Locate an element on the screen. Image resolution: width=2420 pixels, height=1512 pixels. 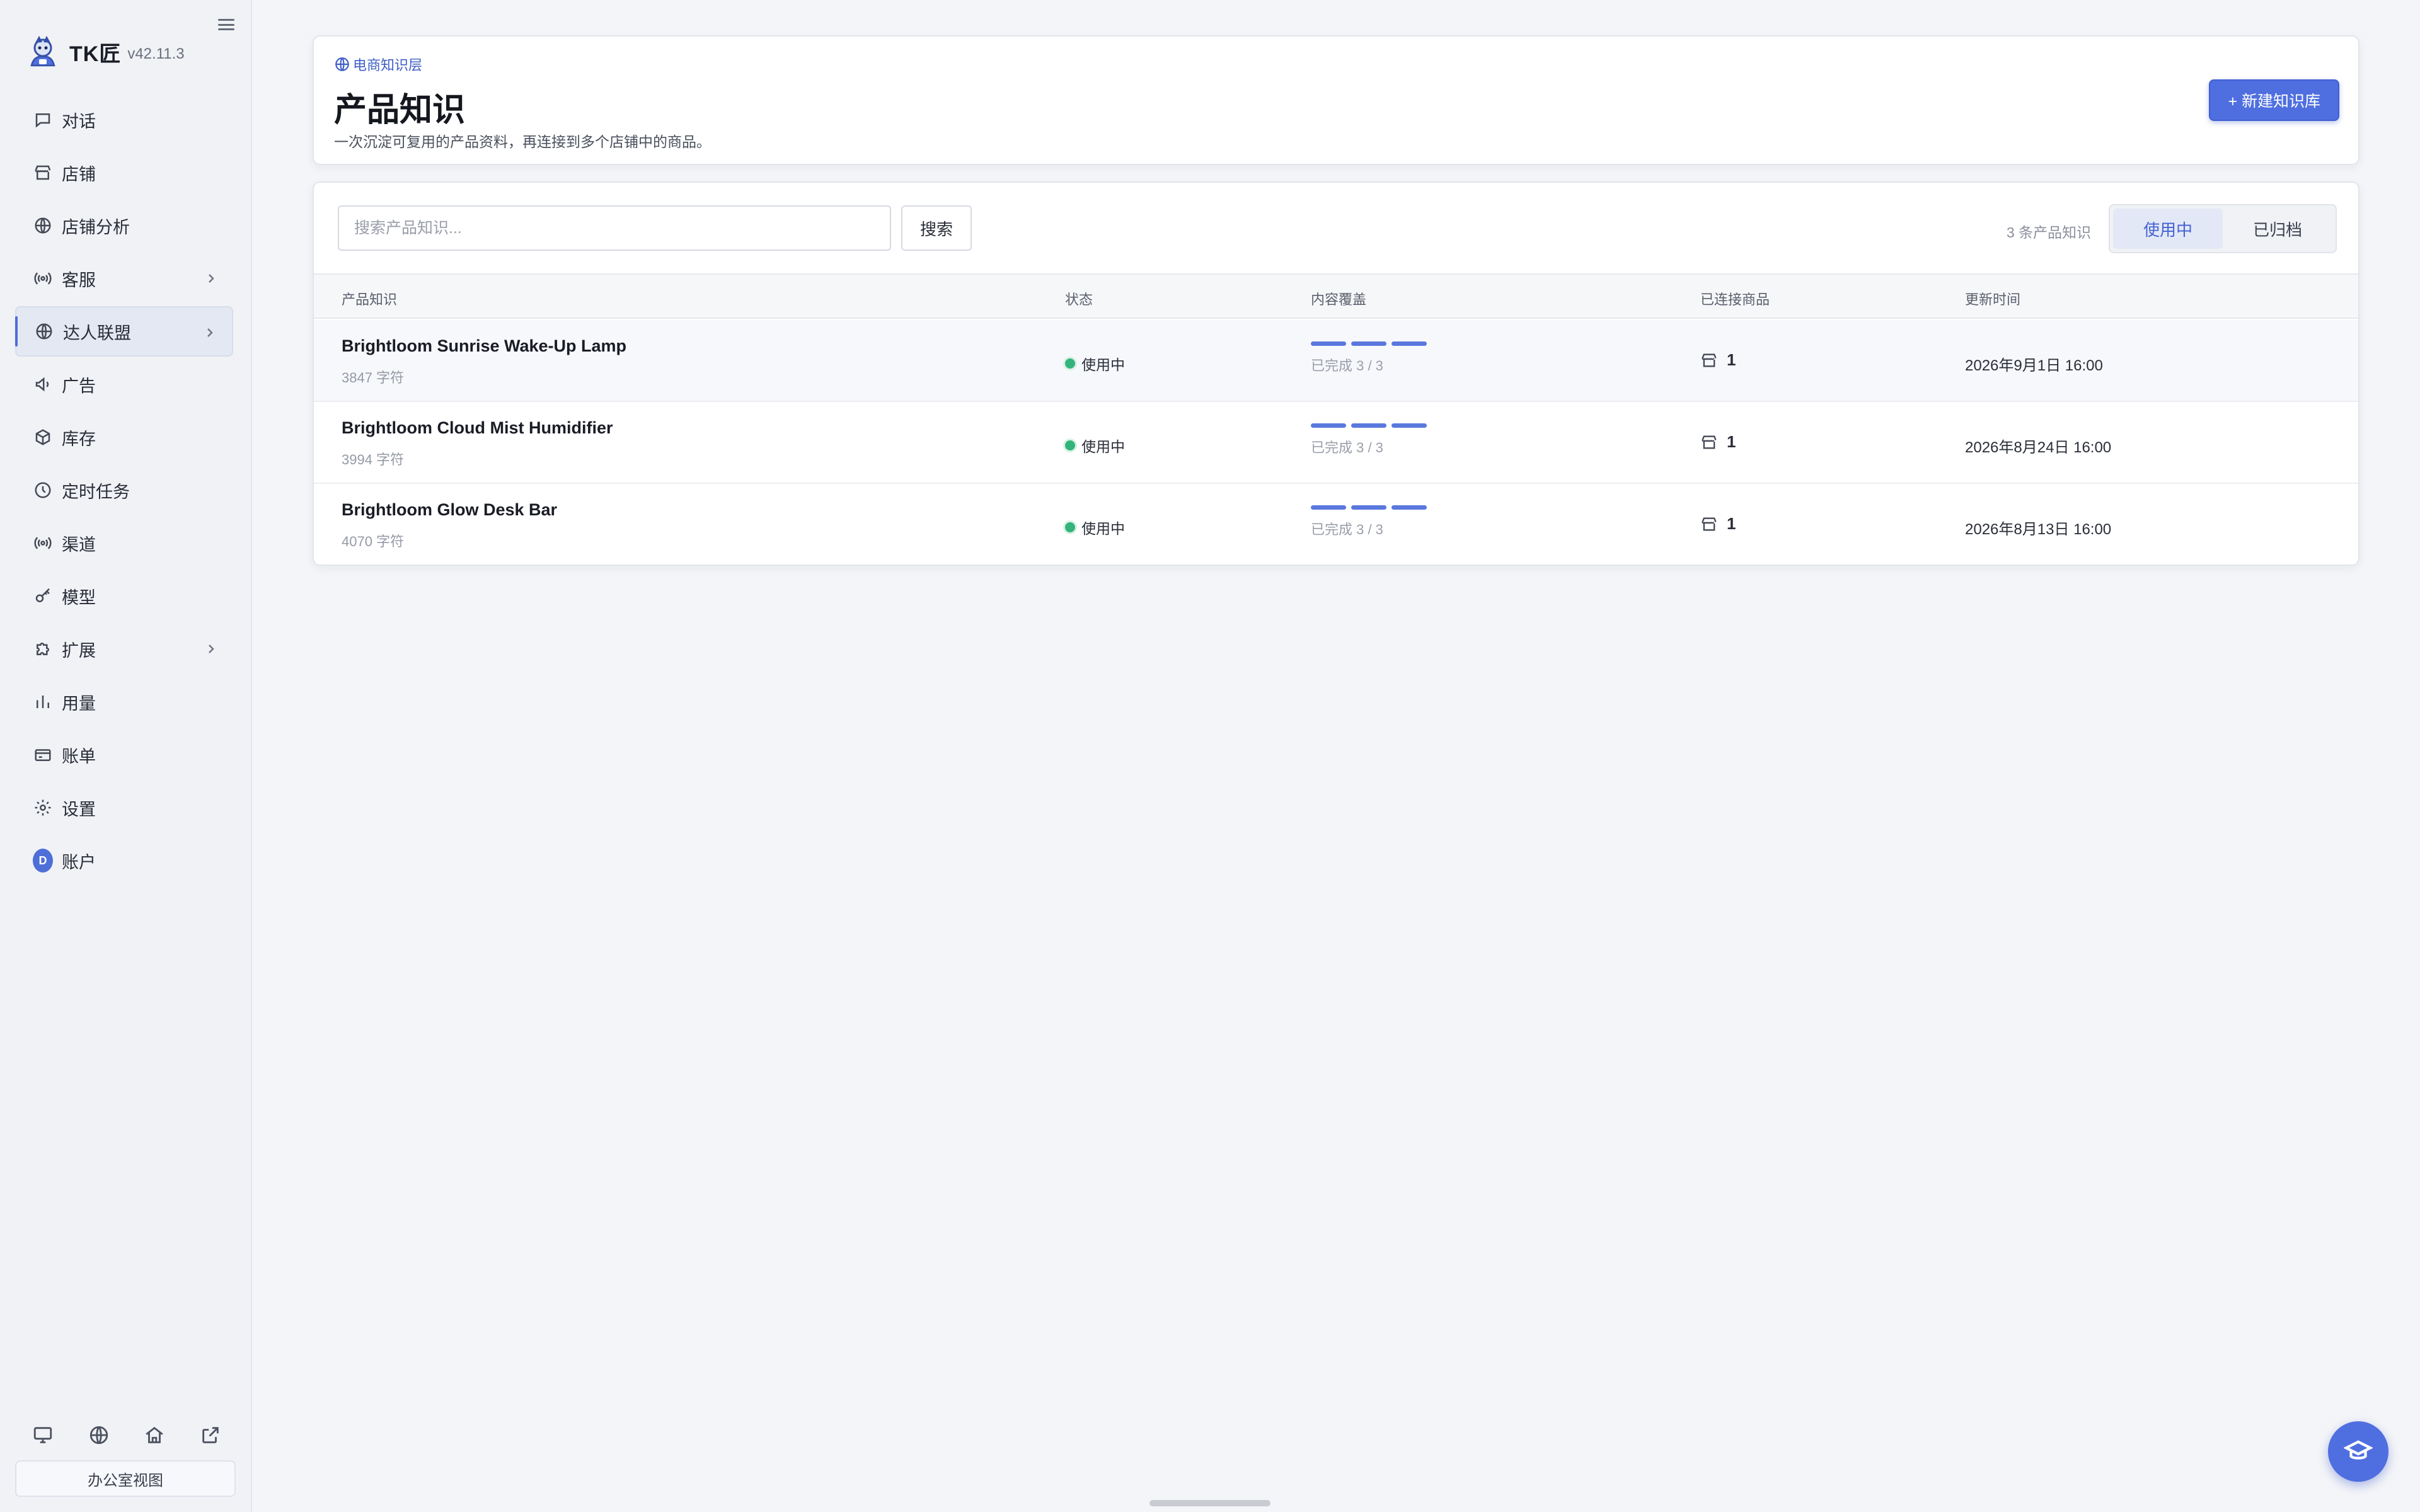
megaphone-icon is located at coordinates (43, 384).